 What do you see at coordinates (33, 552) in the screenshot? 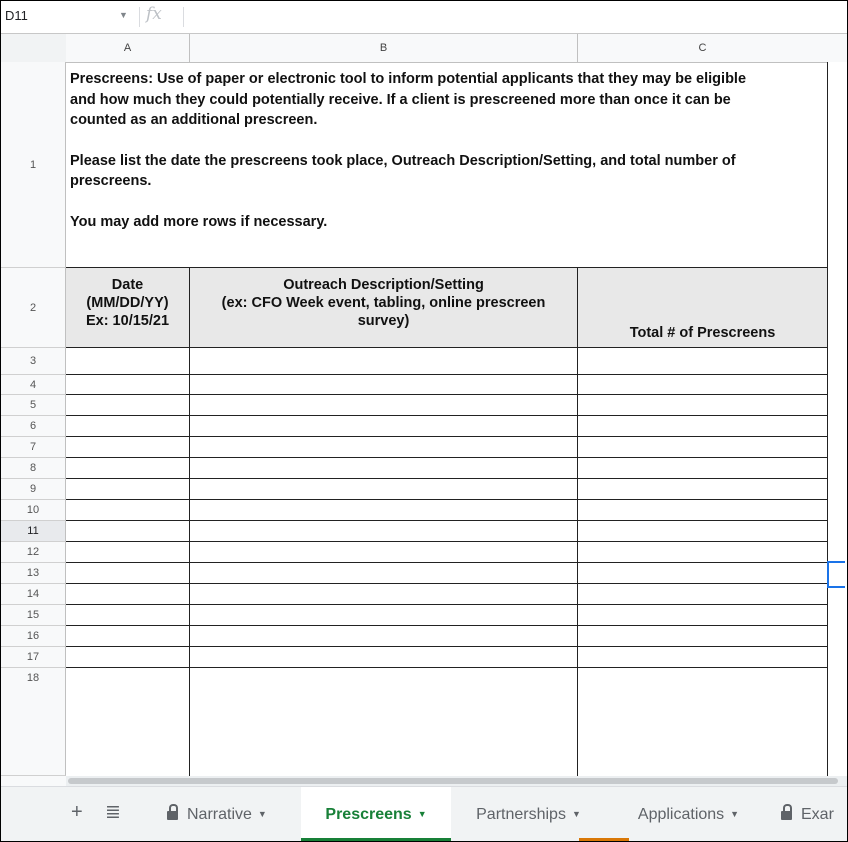
I see `row-header-12: 12` at bounding box center [33, 552].